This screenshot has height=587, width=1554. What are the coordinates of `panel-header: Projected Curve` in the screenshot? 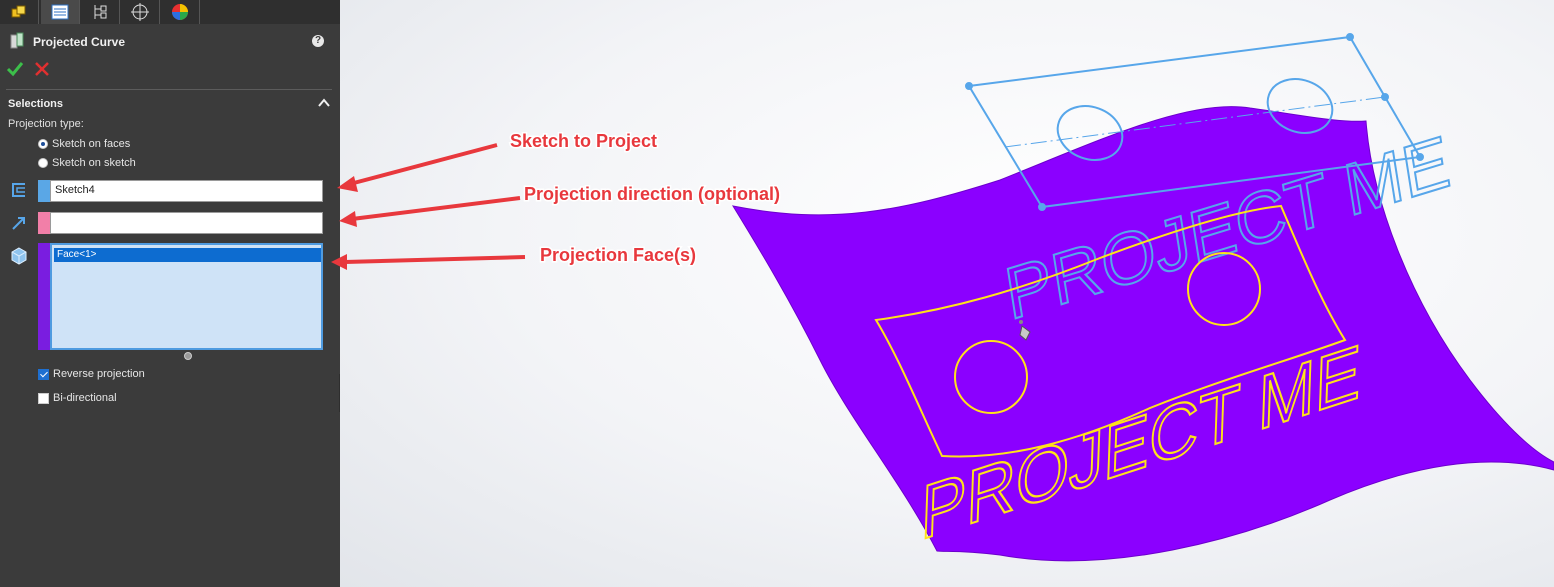 It's located at (170, 42).